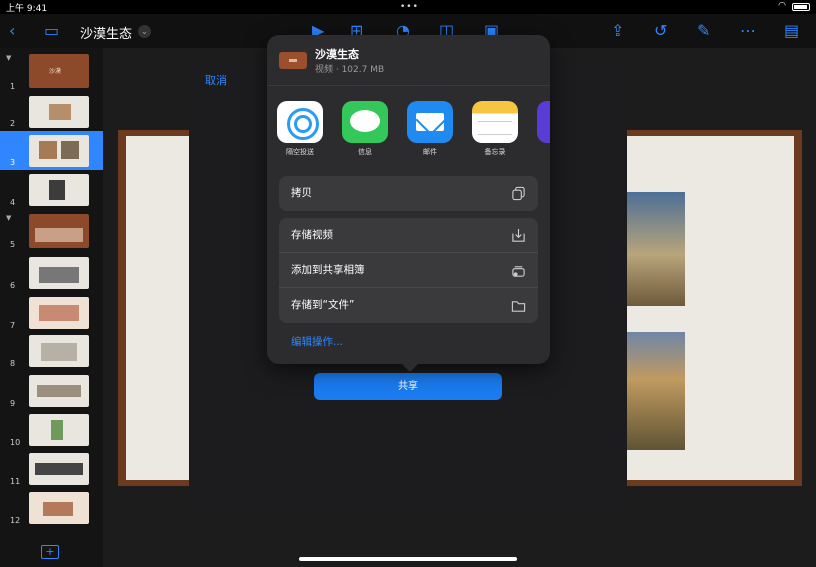  I want to click on file-thumbnail, so click(293, 60).